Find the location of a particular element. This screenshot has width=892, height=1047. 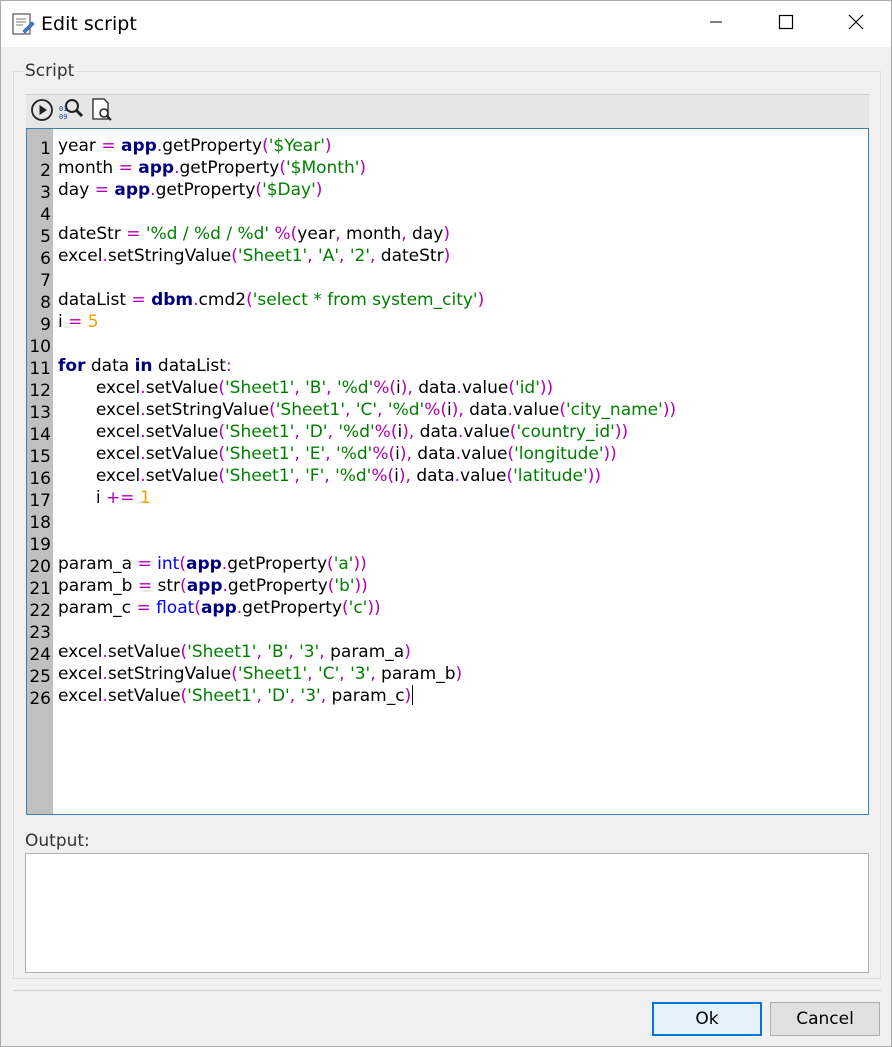

find-code-button: 01 09 is located at coordinates (71, 111).